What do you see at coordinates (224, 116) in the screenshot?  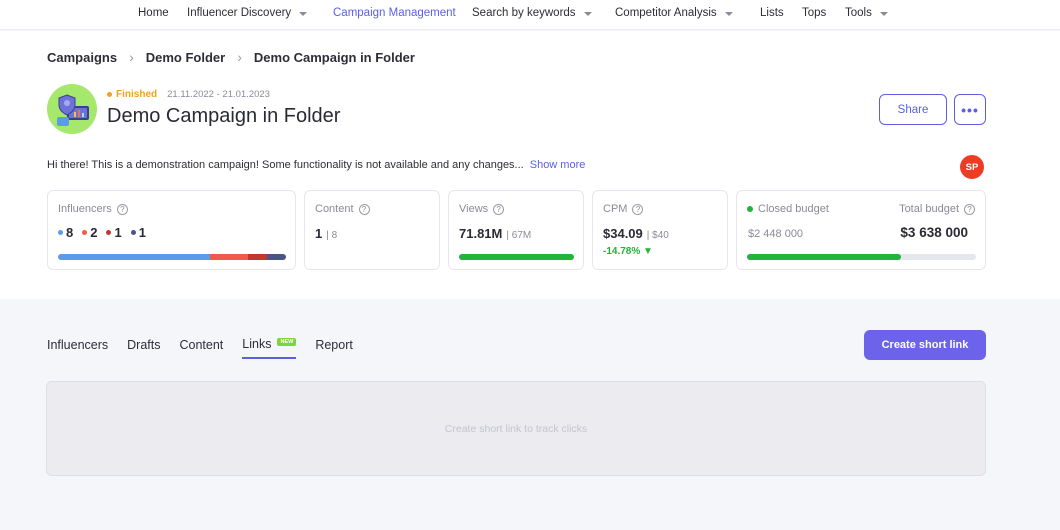 I see `page-title: Demo Campaign in Folder` at bounding box center [224, 116].